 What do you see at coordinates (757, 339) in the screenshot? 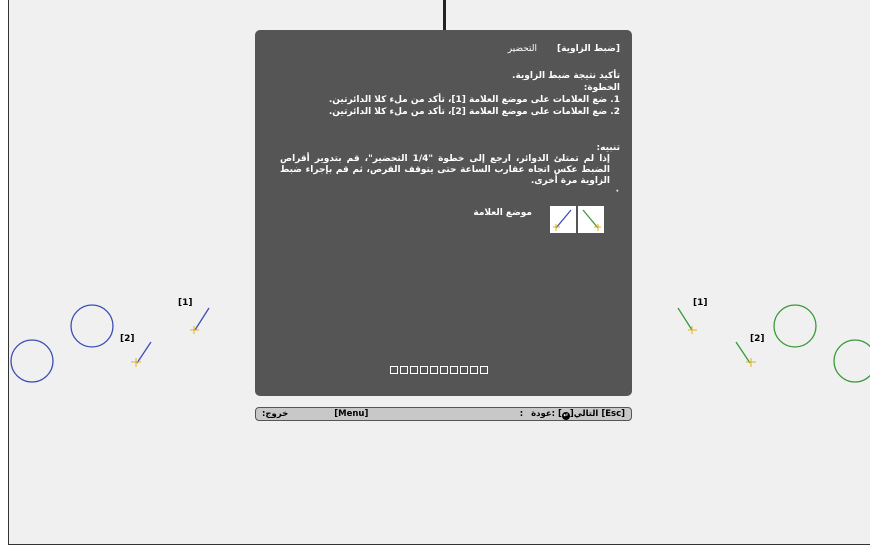
I see `right-marker-2-label: [2]` at bounding box center [757, 339].